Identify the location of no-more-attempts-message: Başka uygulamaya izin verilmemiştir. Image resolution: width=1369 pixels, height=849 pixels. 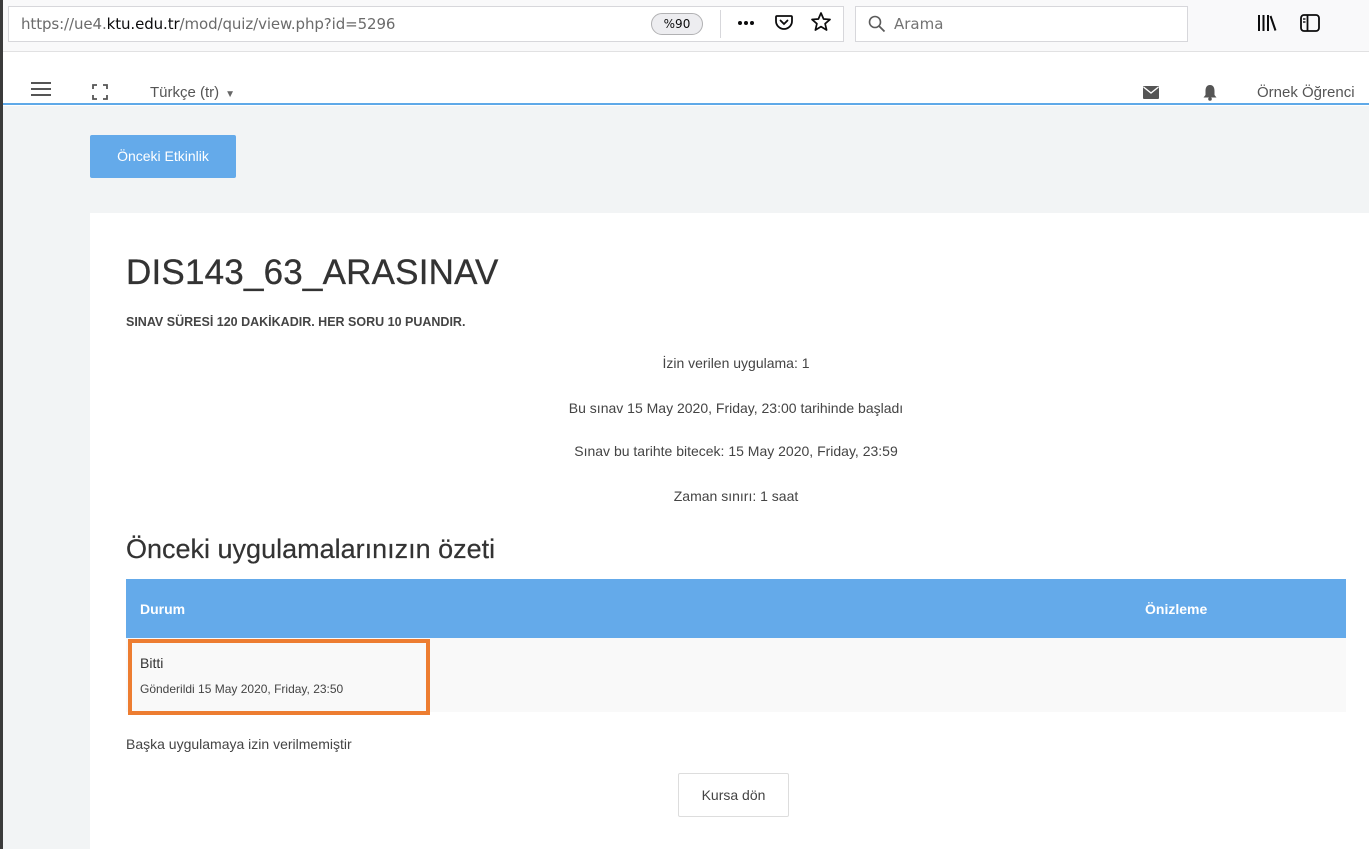
(239, 744).